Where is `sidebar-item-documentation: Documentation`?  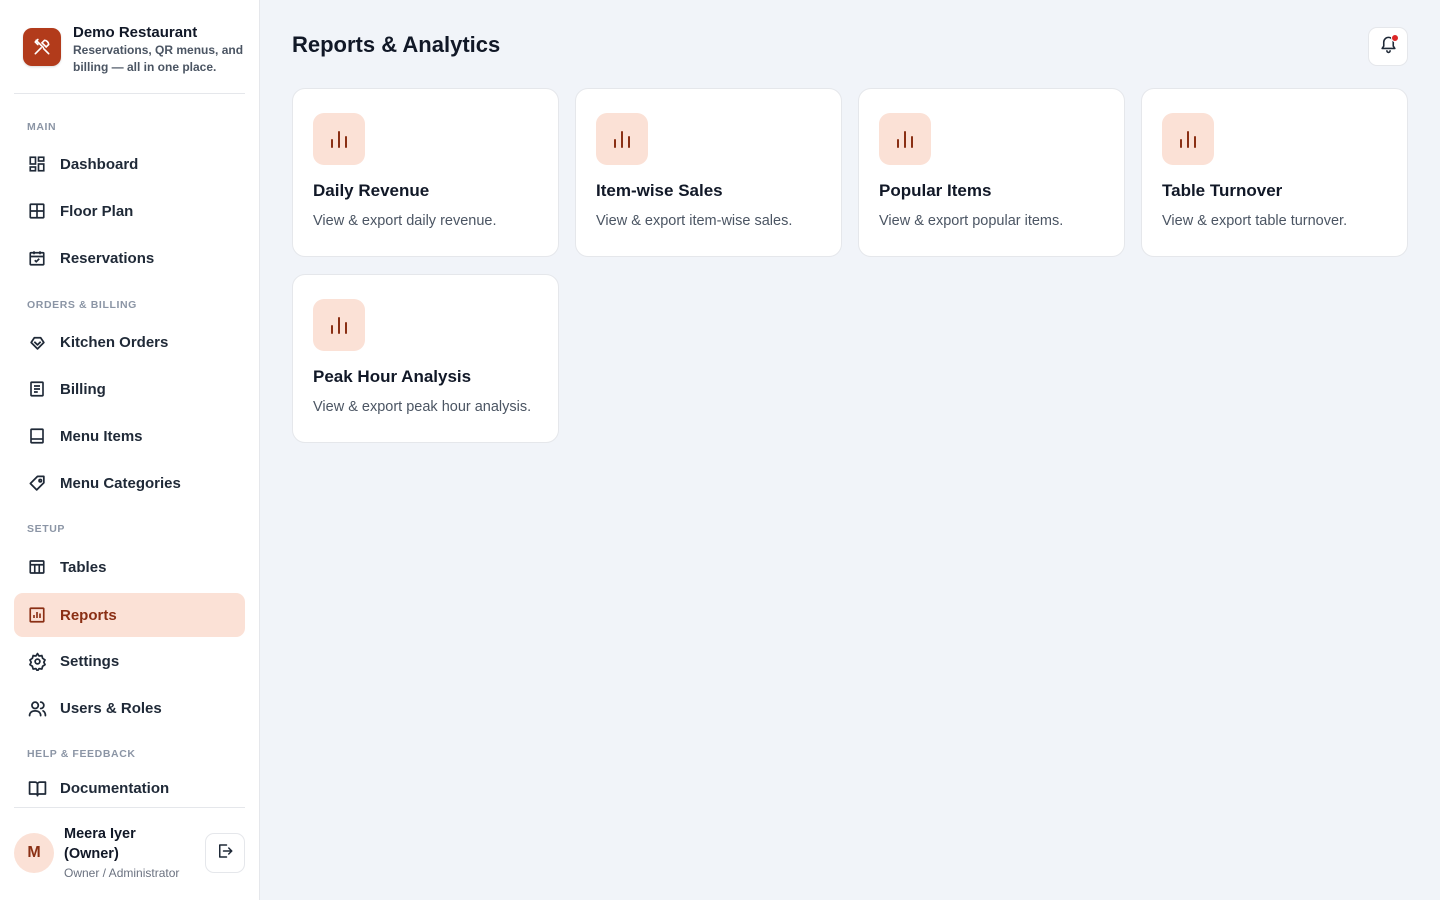 sidebar-item-documentation: Documentation is located at coordinates (129, 788).